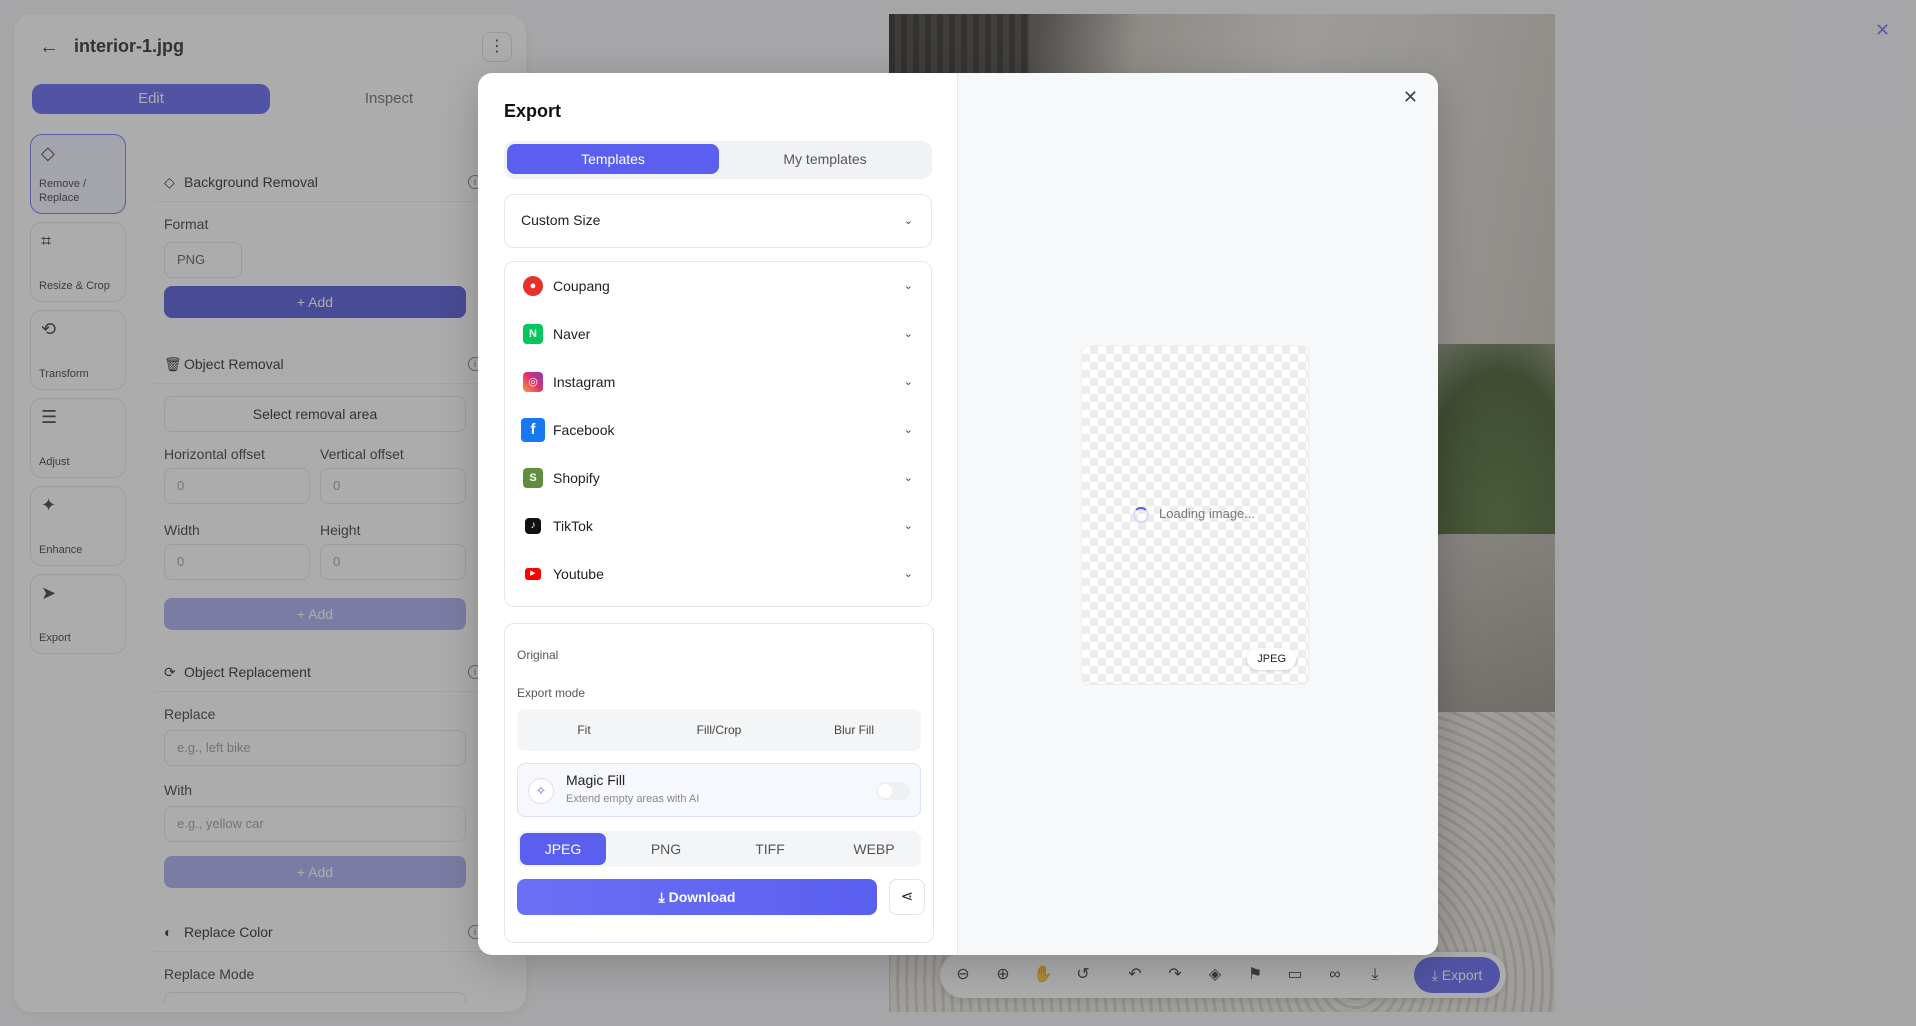 This screenshot has width=1916, height=1026. What do you see at coordinates (718, 286) in the screenshot?
I see `platform-coupang: ● Coupang ⌄` at bounding box center [718, 286].